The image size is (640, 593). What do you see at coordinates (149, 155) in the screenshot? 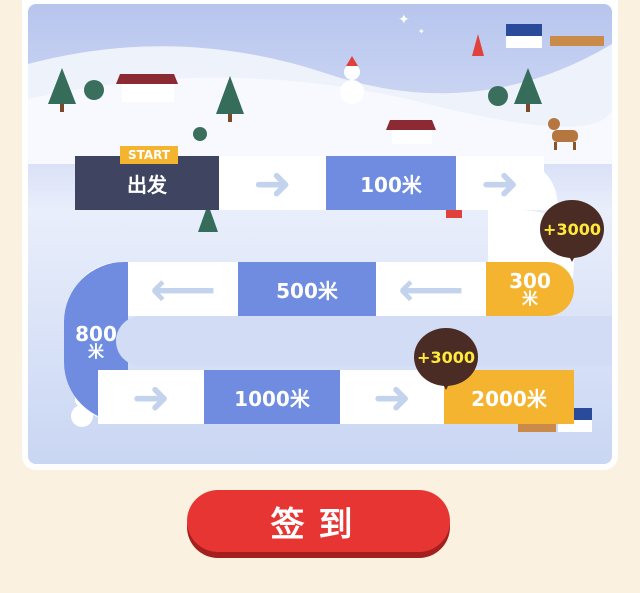
I see `start-badge: START` at bounding box center [149, 155].